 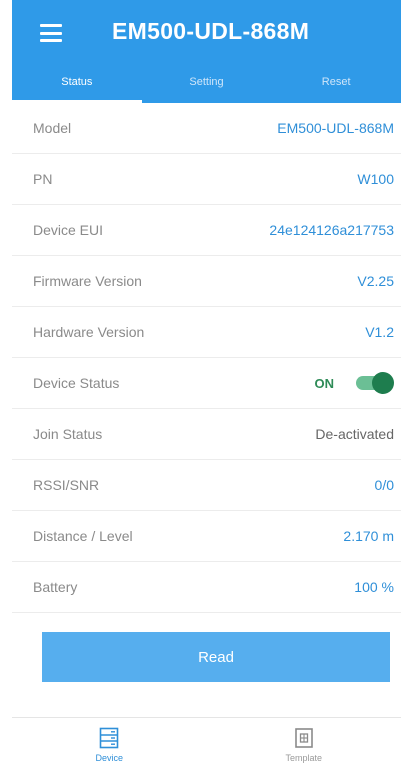 I want to click on tab-bar: Status Setting Reset, so click(x=206, y=81).